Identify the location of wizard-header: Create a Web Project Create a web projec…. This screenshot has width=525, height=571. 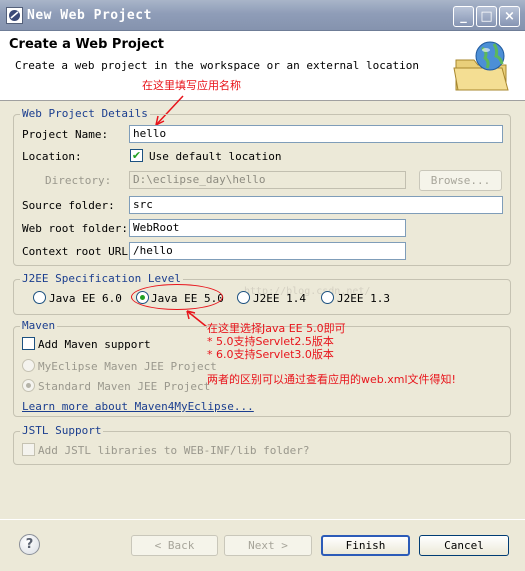
(262, 66).